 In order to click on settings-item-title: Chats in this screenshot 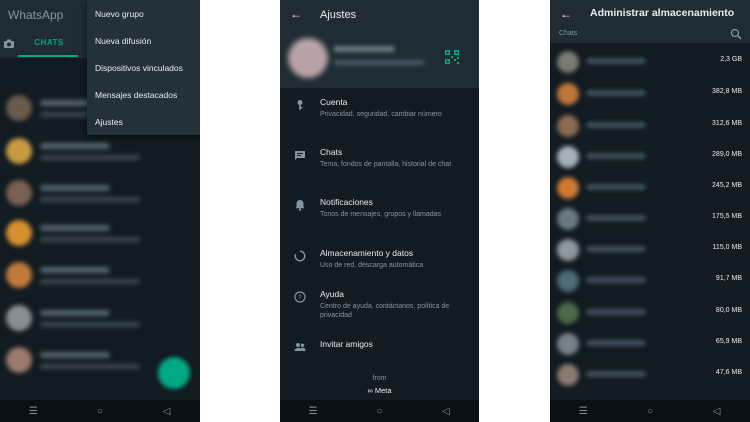, I will do `click(331, 152)`.